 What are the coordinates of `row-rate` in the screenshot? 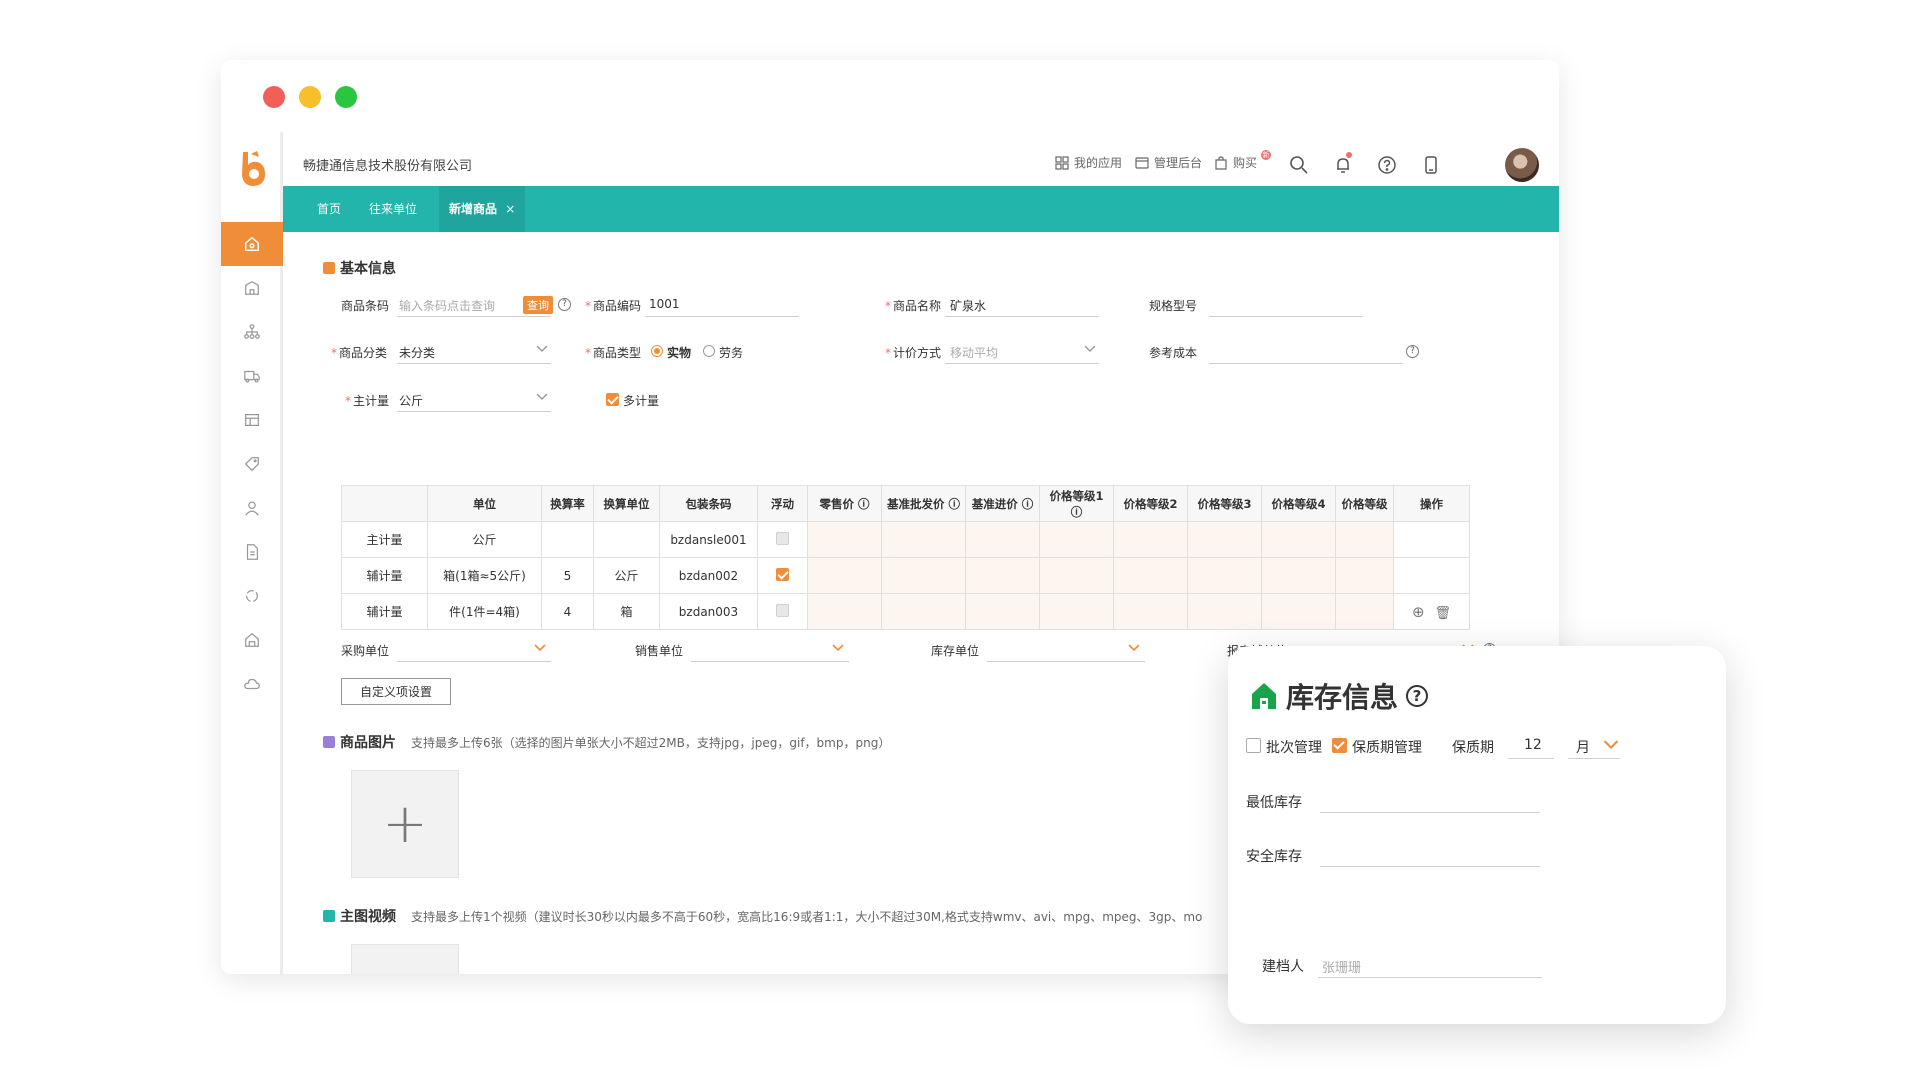 It's located at (567, 539).